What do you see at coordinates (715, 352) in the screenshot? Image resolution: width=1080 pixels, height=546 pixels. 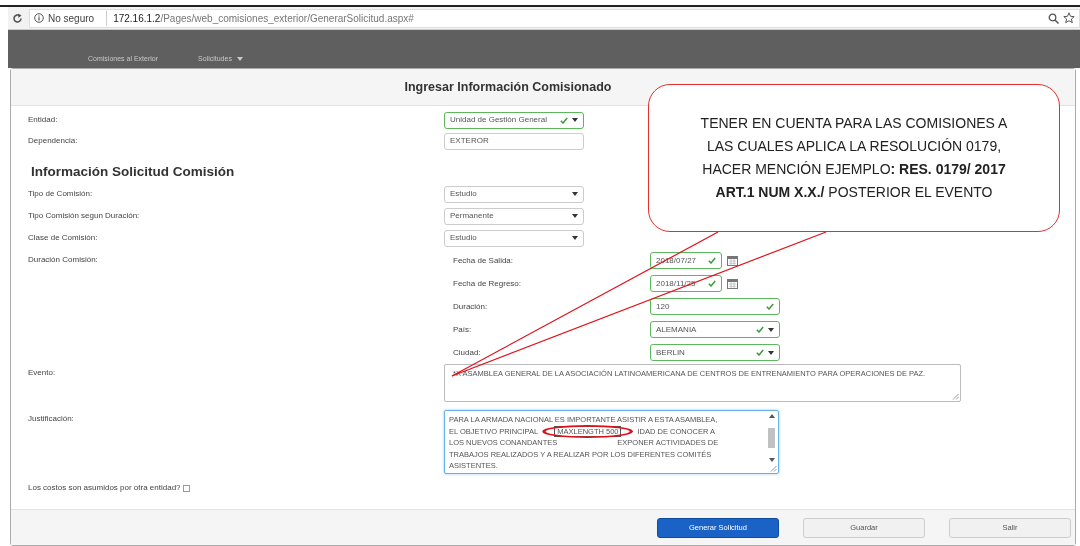 I see `select-field: BERLIN` at bounding box center [715, 352].